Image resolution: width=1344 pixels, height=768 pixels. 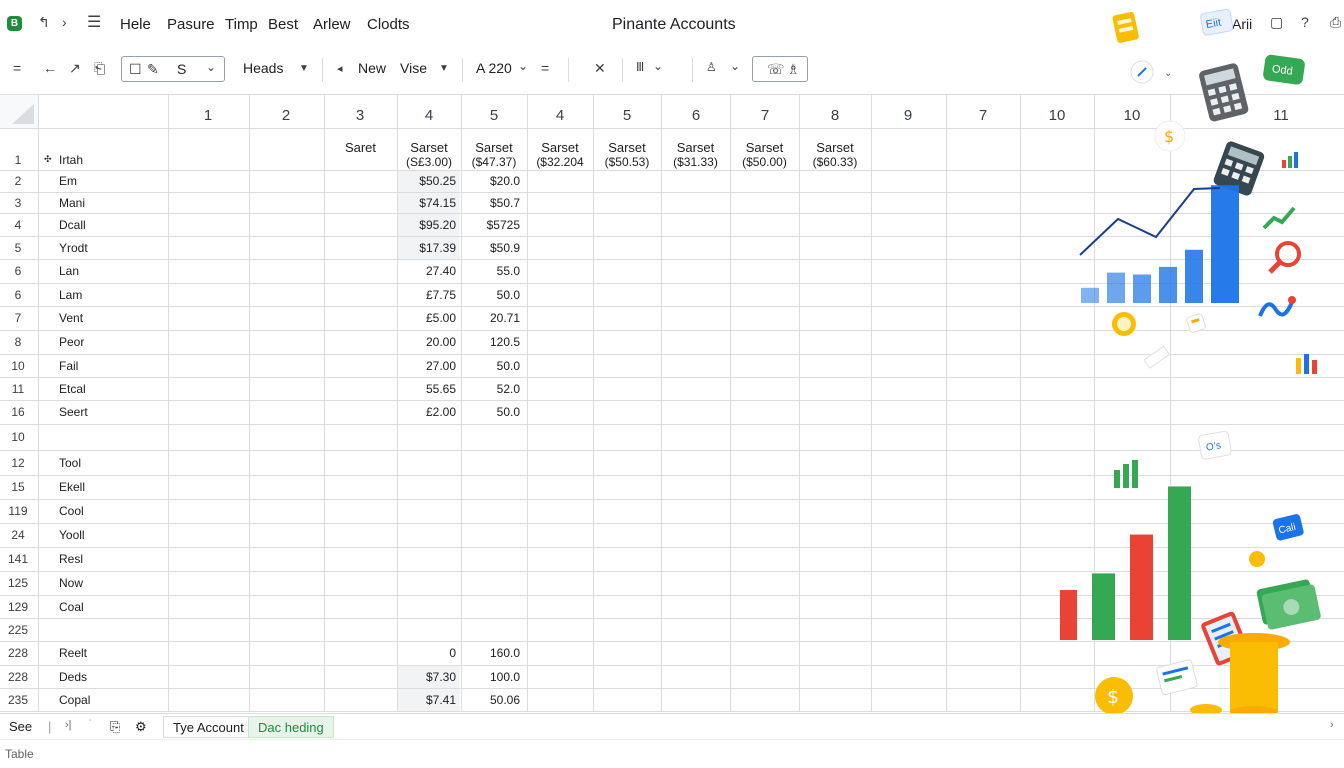 What do you see at coordinates (427, 677) in the screenshot?
I see `value-cell: $7.30` at bounding box center [427, 677].